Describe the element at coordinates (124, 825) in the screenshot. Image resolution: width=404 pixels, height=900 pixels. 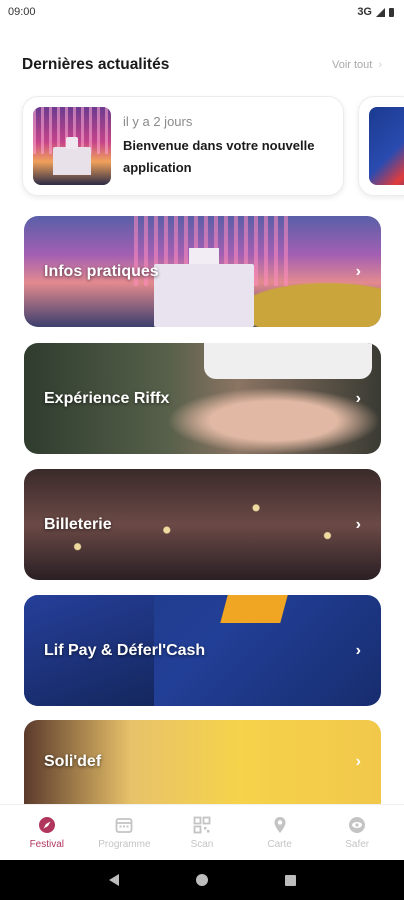
I see `calendar-icon` at that location.